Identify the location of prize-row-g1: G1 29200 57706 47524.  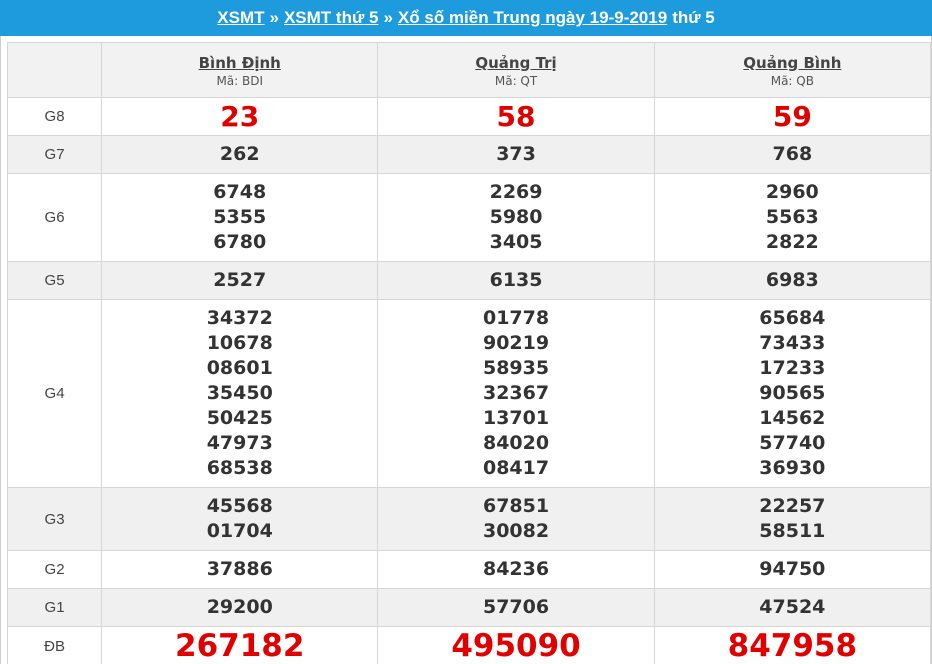
(469, 607).